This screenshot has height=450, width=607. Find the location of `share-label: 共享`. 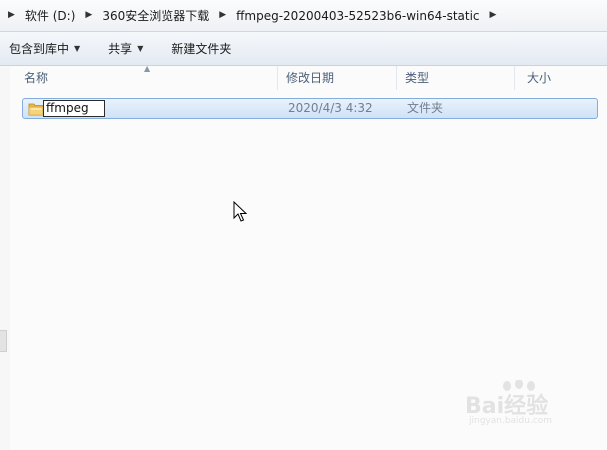

share-label: 共享 is located at coordinates (120, 49).